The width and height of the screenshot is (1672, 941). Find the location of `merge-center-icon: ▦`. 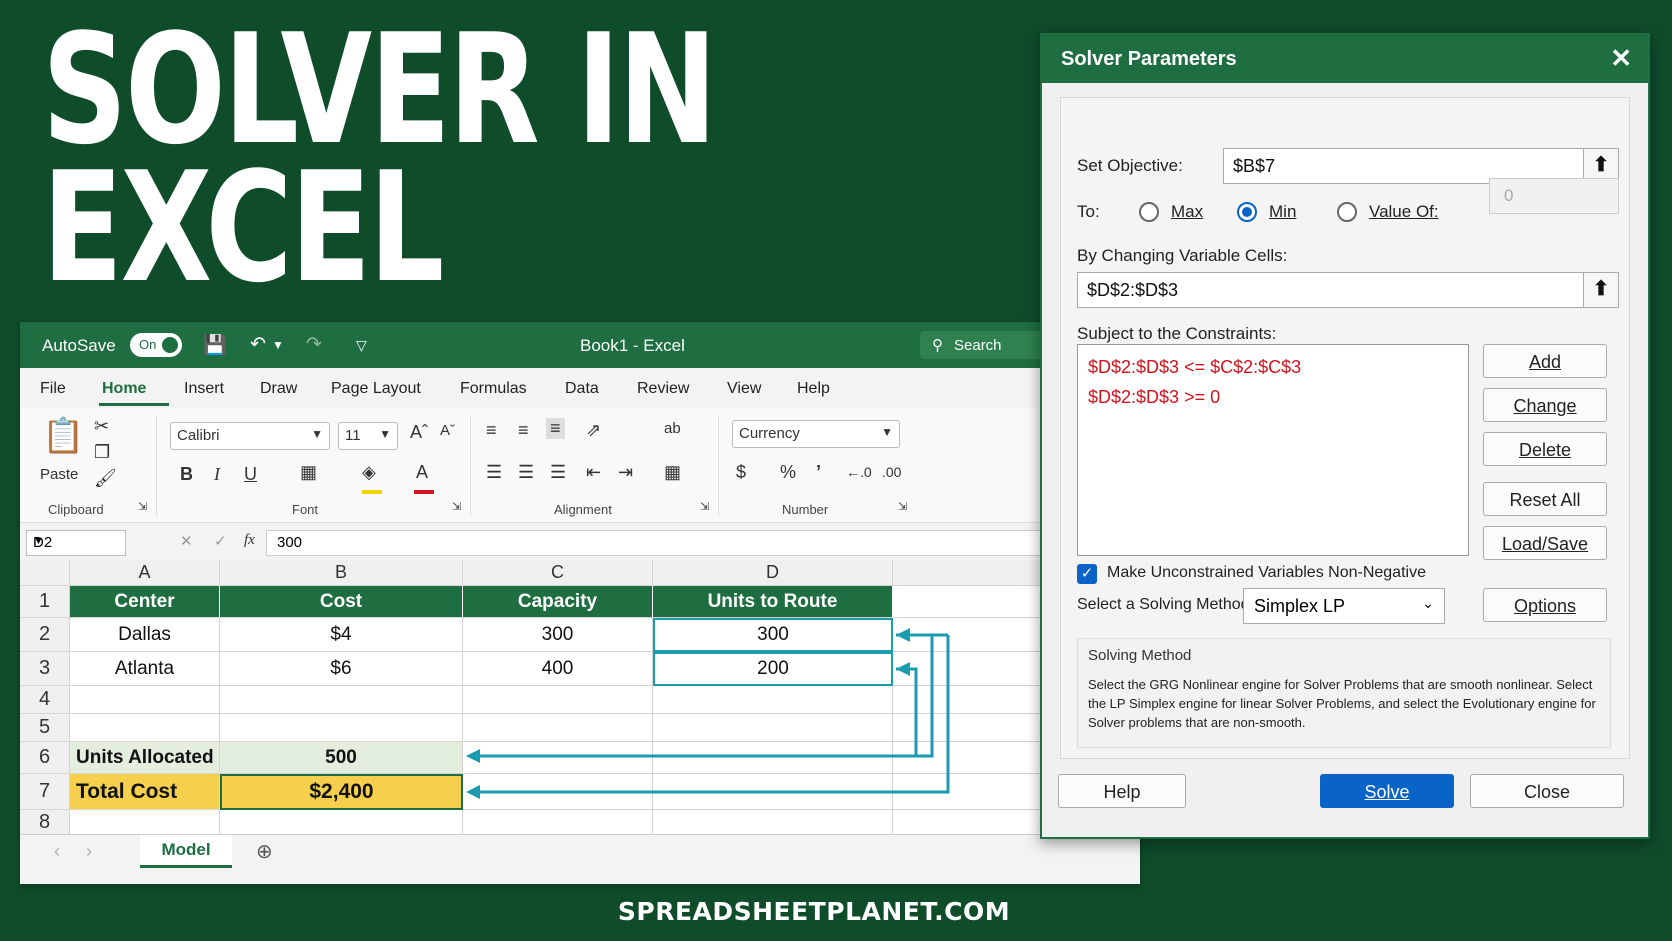

merge-center-icon: ▦ is located at coordinates (672, 472).